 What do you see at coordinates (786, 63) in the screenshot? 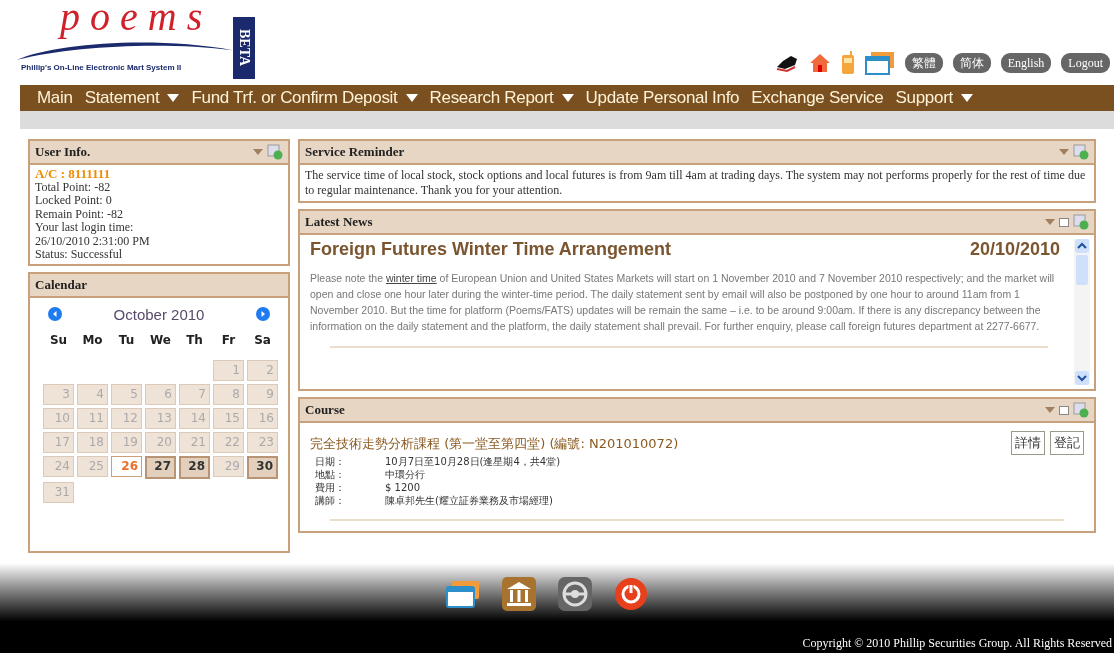
I see `shoe-icon` at bounding box center [786, 63].